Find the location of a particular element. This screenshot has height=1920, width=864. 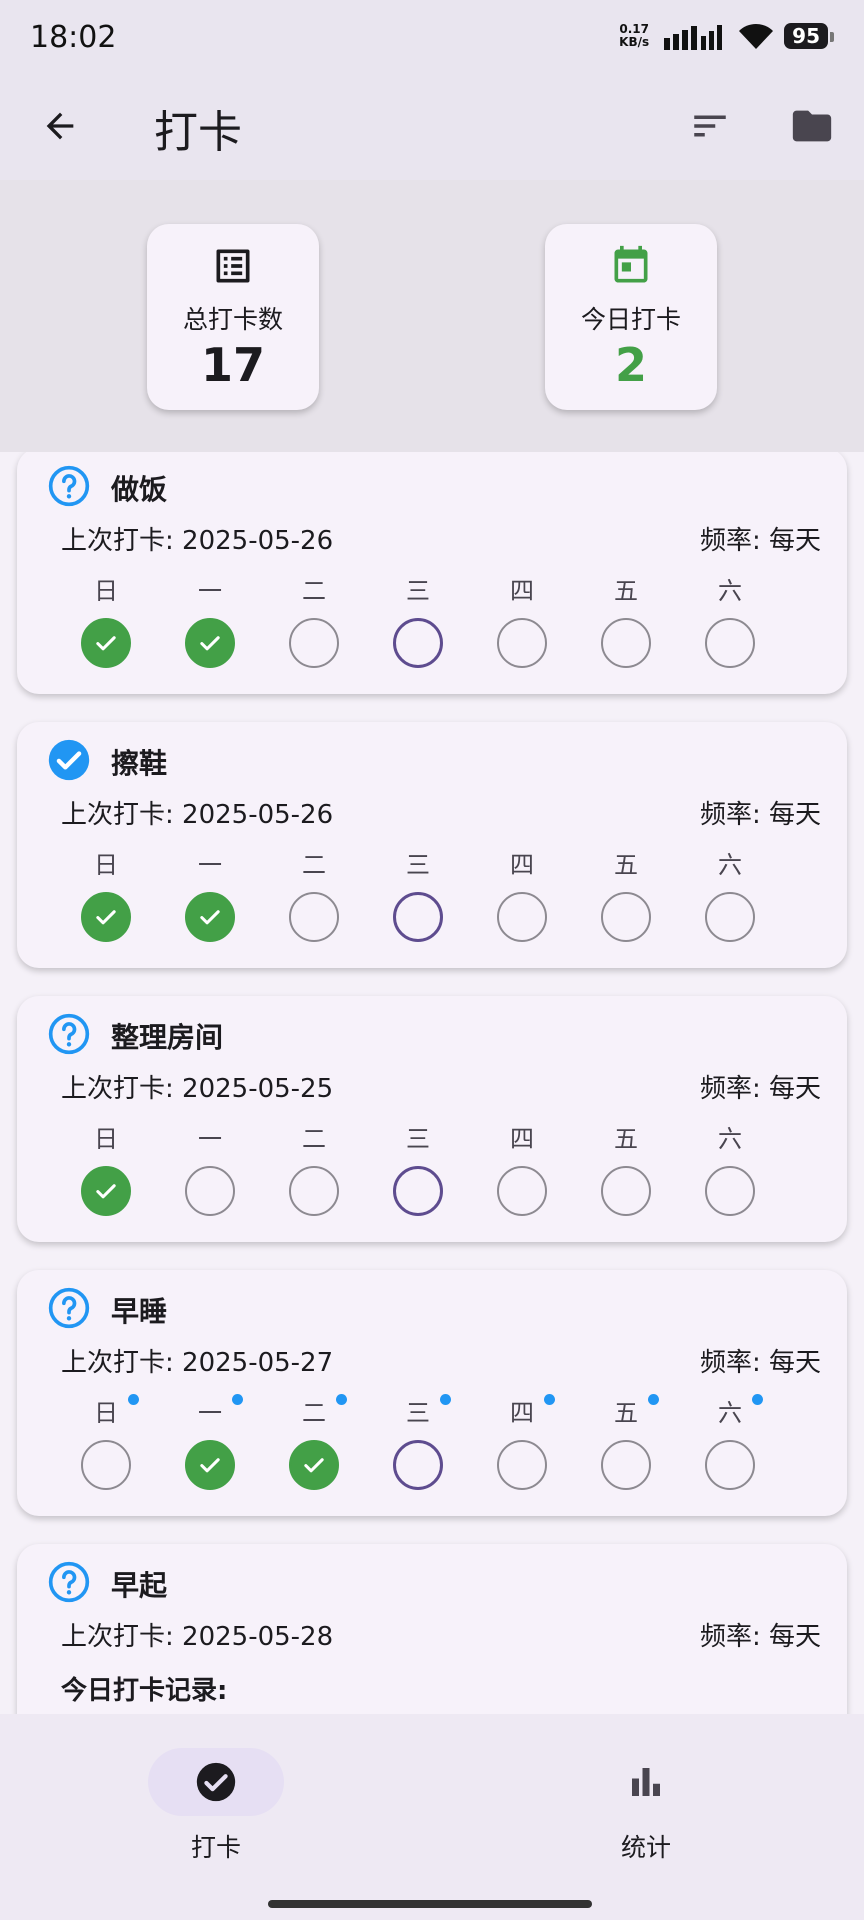

weekday-label-text: 日 is located at coordinates (106, 1139).